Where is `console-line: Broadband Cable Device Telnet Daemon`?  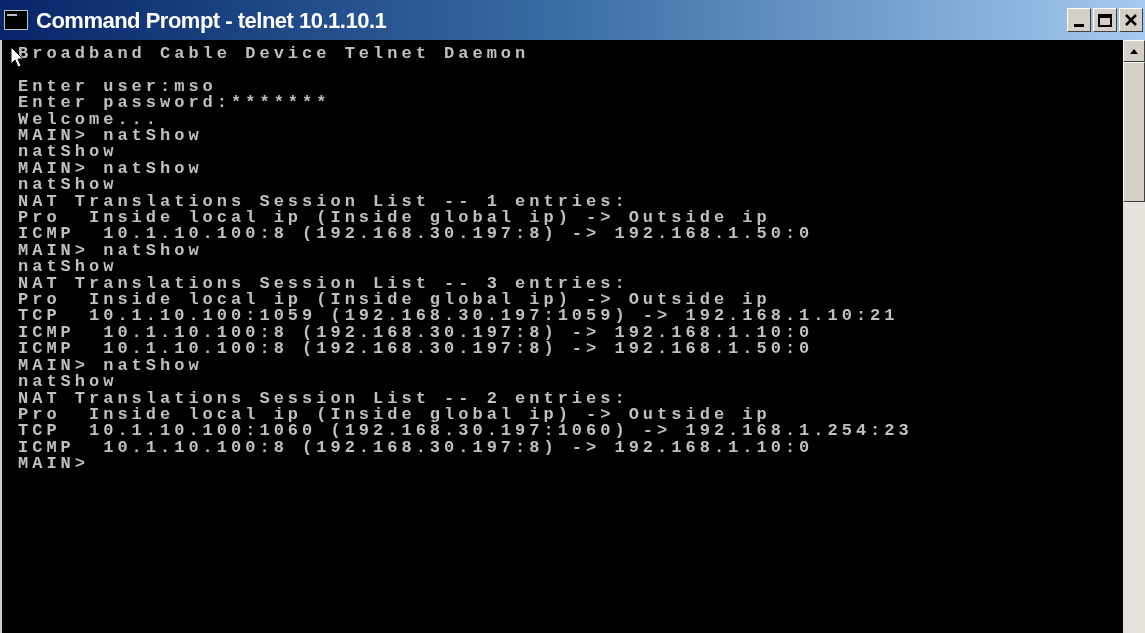 console-line: Broadband Cable Device Telnet Daemon is located at coordinates (274, 54).